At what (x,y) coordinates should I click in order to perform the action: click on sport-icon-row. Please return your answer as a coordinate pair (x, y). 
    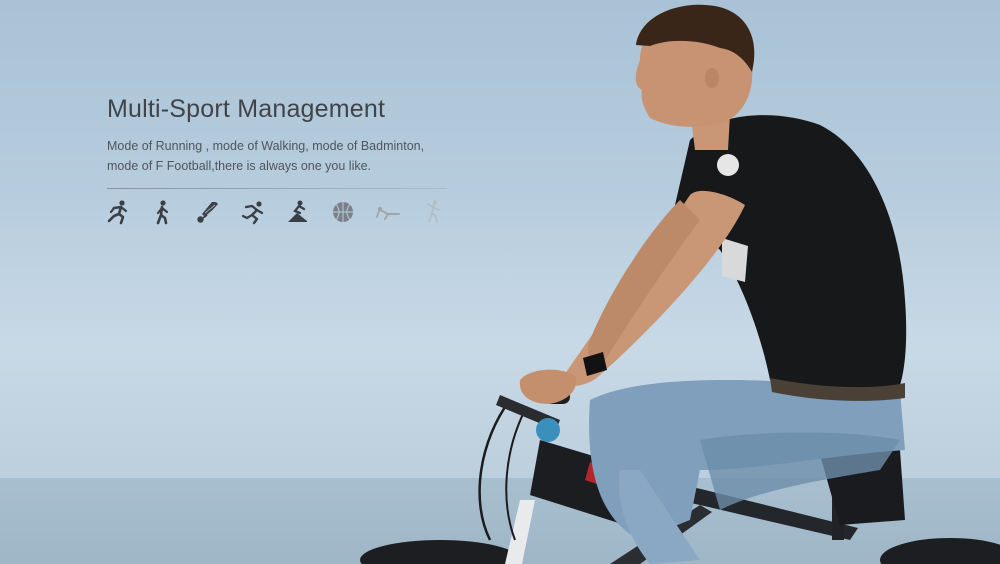
    Looking at the image, I should click on (284, 212).